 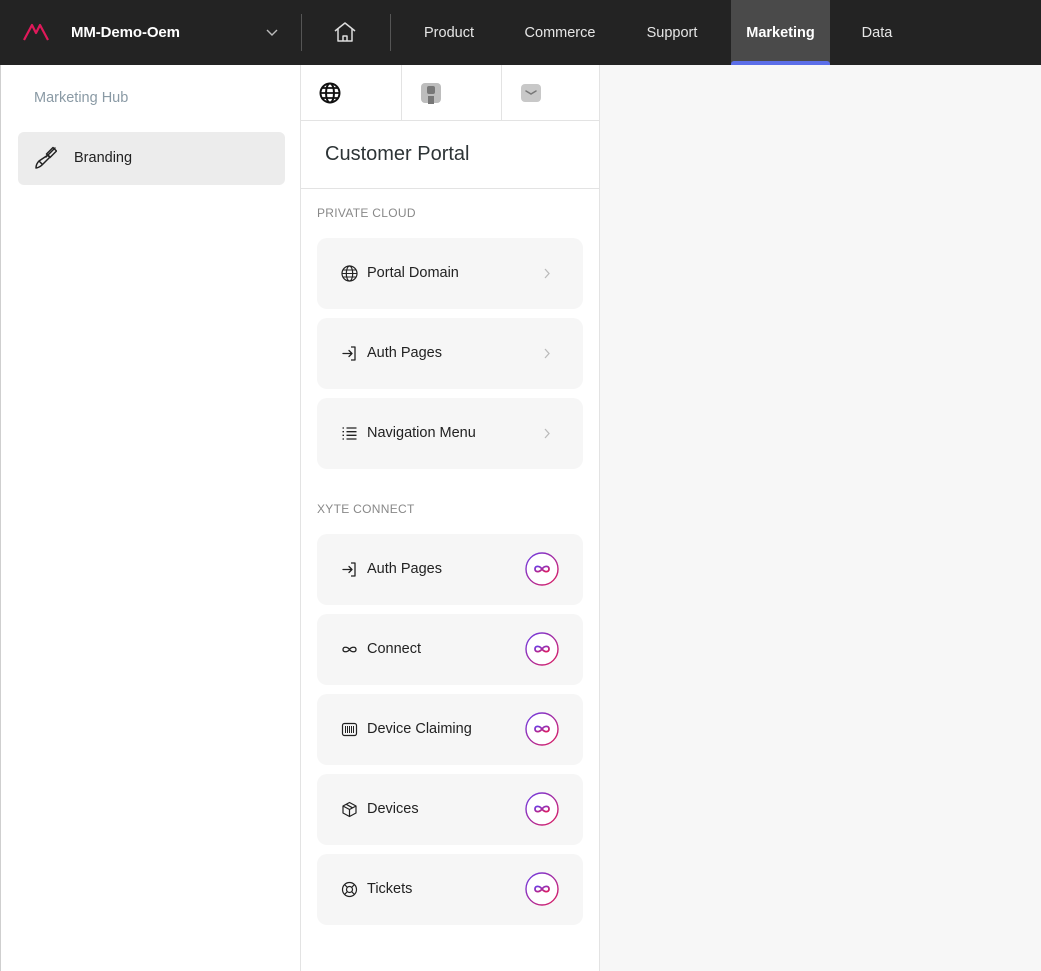 I want to click on navigation-menu-card: Navigation Menu, so click(x=450, y=433).